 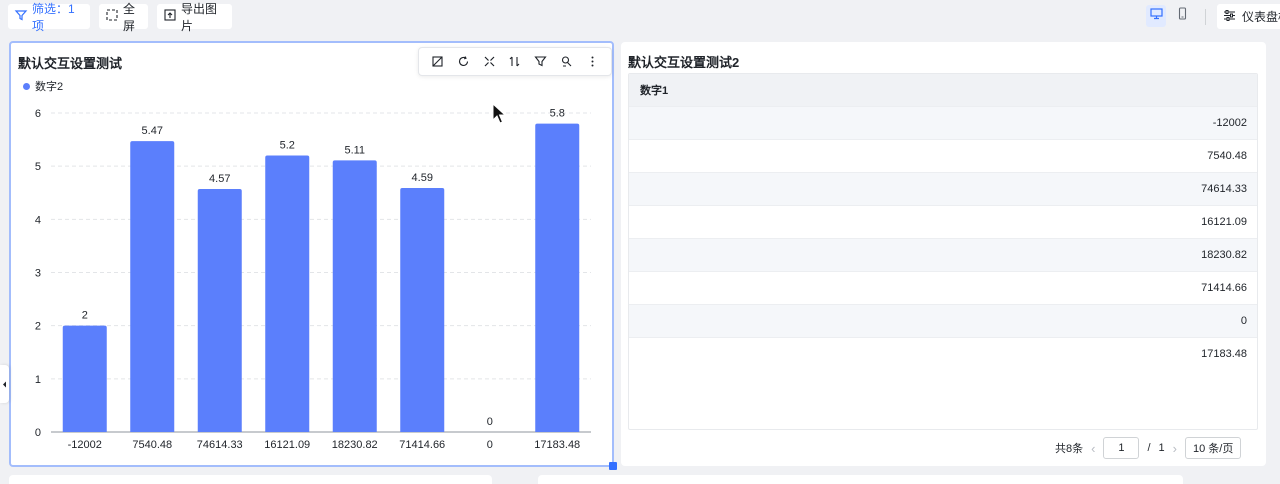 I want to click on table-row: 0, so click(x=943, y=320).